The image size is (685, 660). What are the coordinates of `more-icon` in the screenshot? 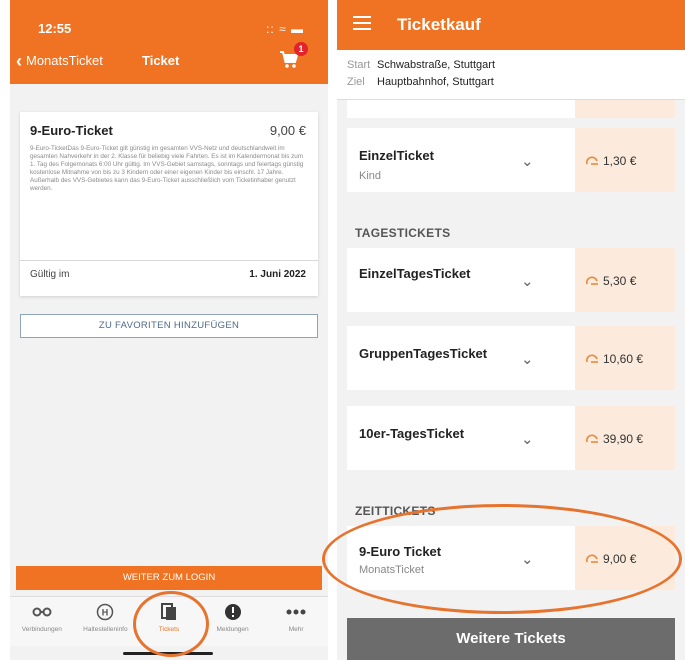 It's located at (296, 612).